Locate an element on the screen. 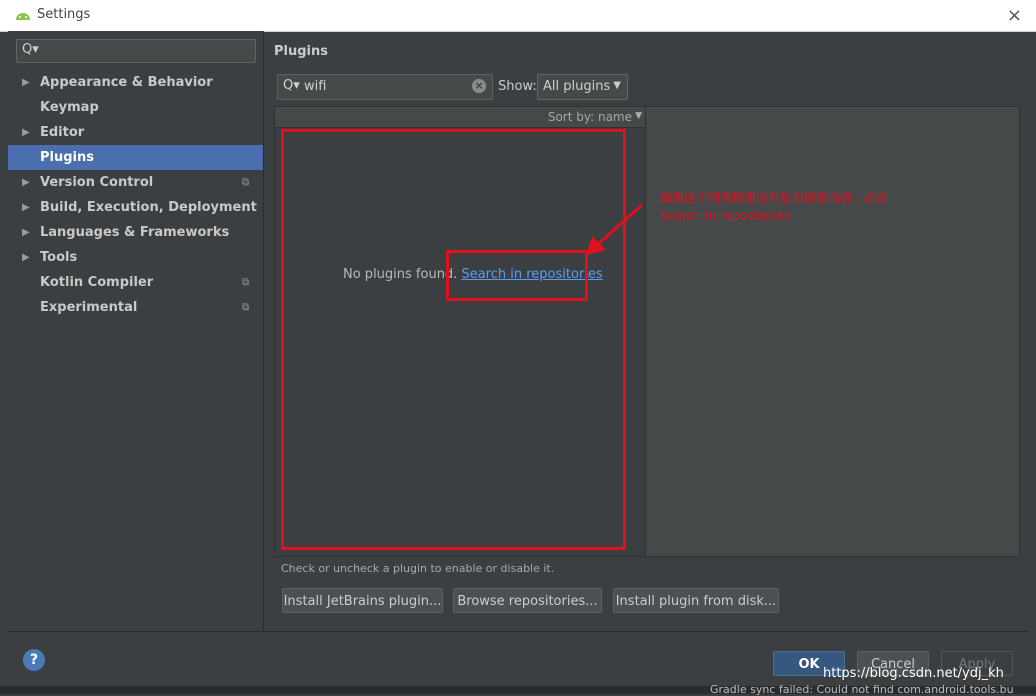 This screenshot has height=696, width=1036. show-filter-value: All plugins is located at coordinates (577, 86).